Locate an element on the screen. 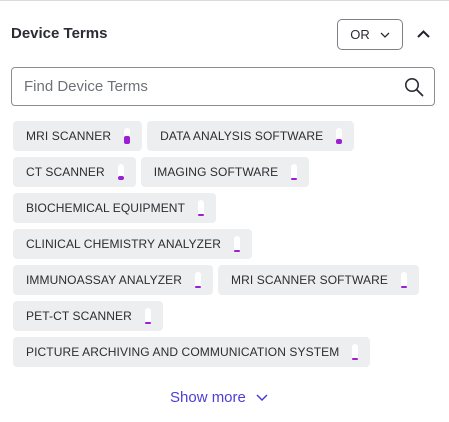  section-title: Device Terms is located at coordinates (59, 33).